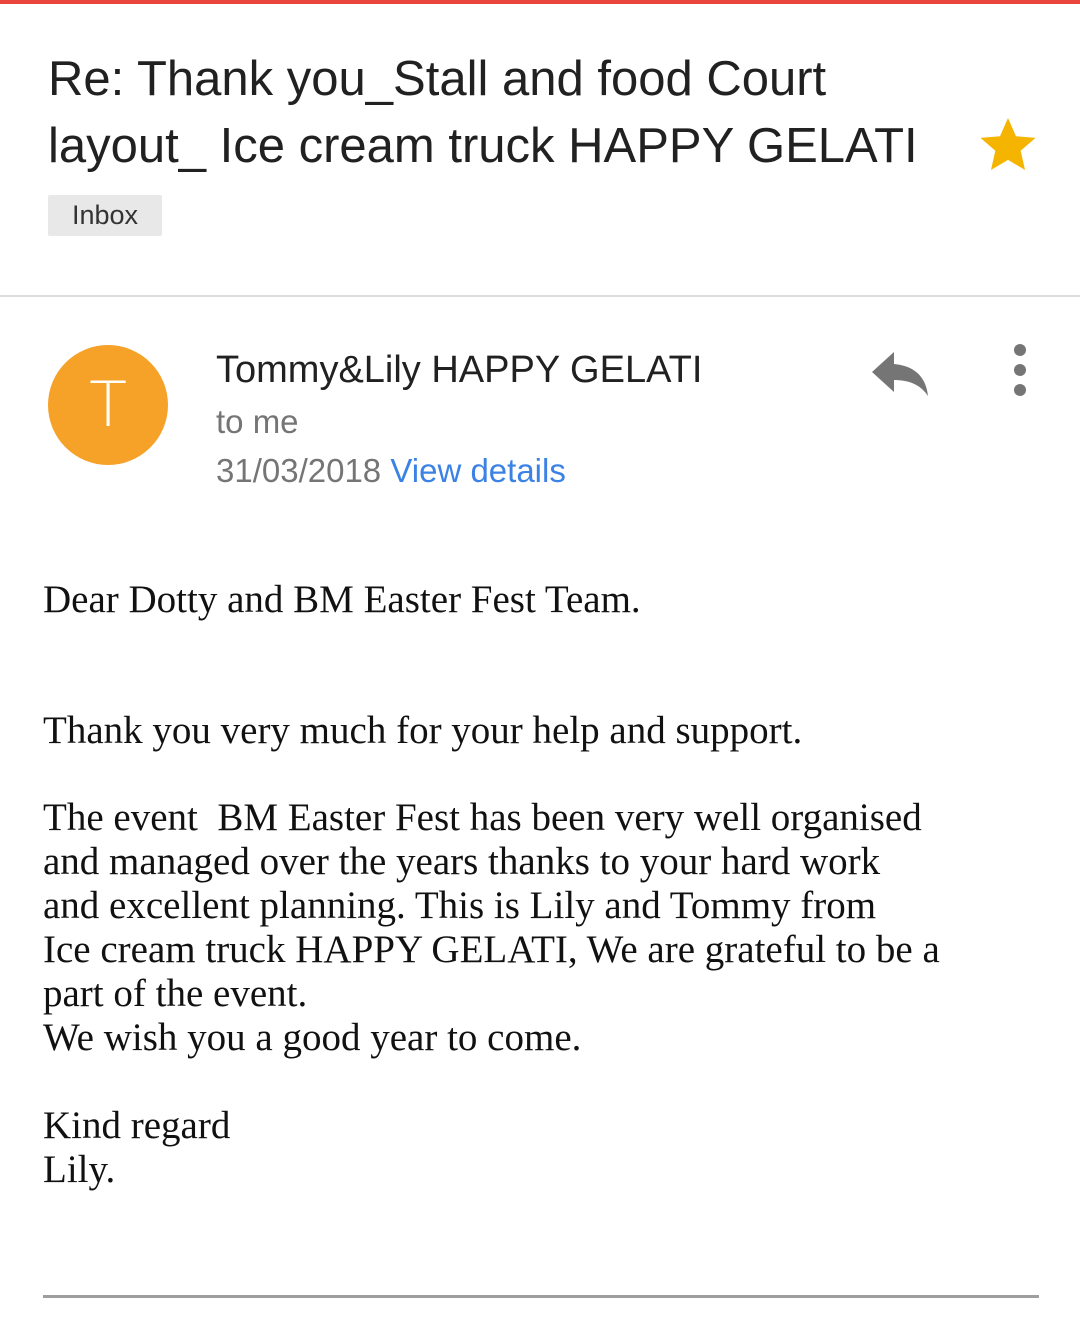 The height and width of the screenshot is (1323, 1080). What do you see at coordinates (900, 371) in the screenshot?
I see `reply-icon` at bounding box center [900, 371].